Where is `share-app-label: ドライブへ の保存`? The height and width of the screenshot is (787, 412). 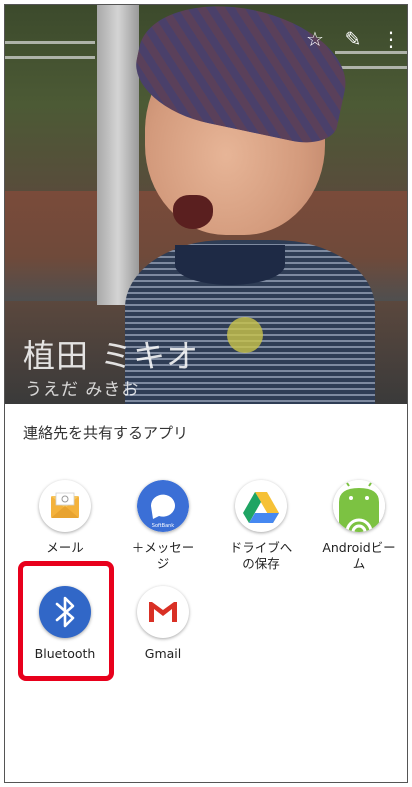 share-app-label: ドライブへ の保存 is located at coordinates (261, 555).